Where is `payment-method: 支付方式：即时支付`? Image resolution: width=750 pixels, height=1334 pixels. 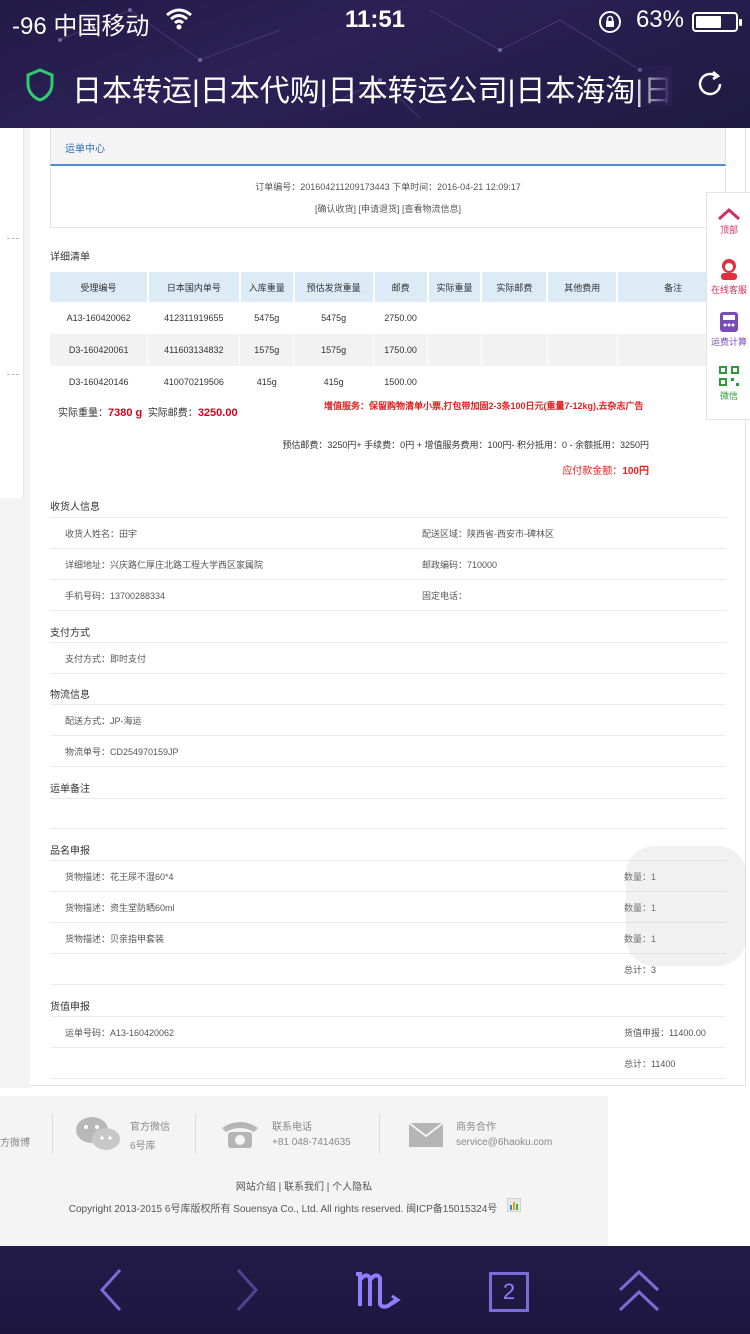 payment-method: 支付方式：即时支付 is located at coordinates (106, 659).